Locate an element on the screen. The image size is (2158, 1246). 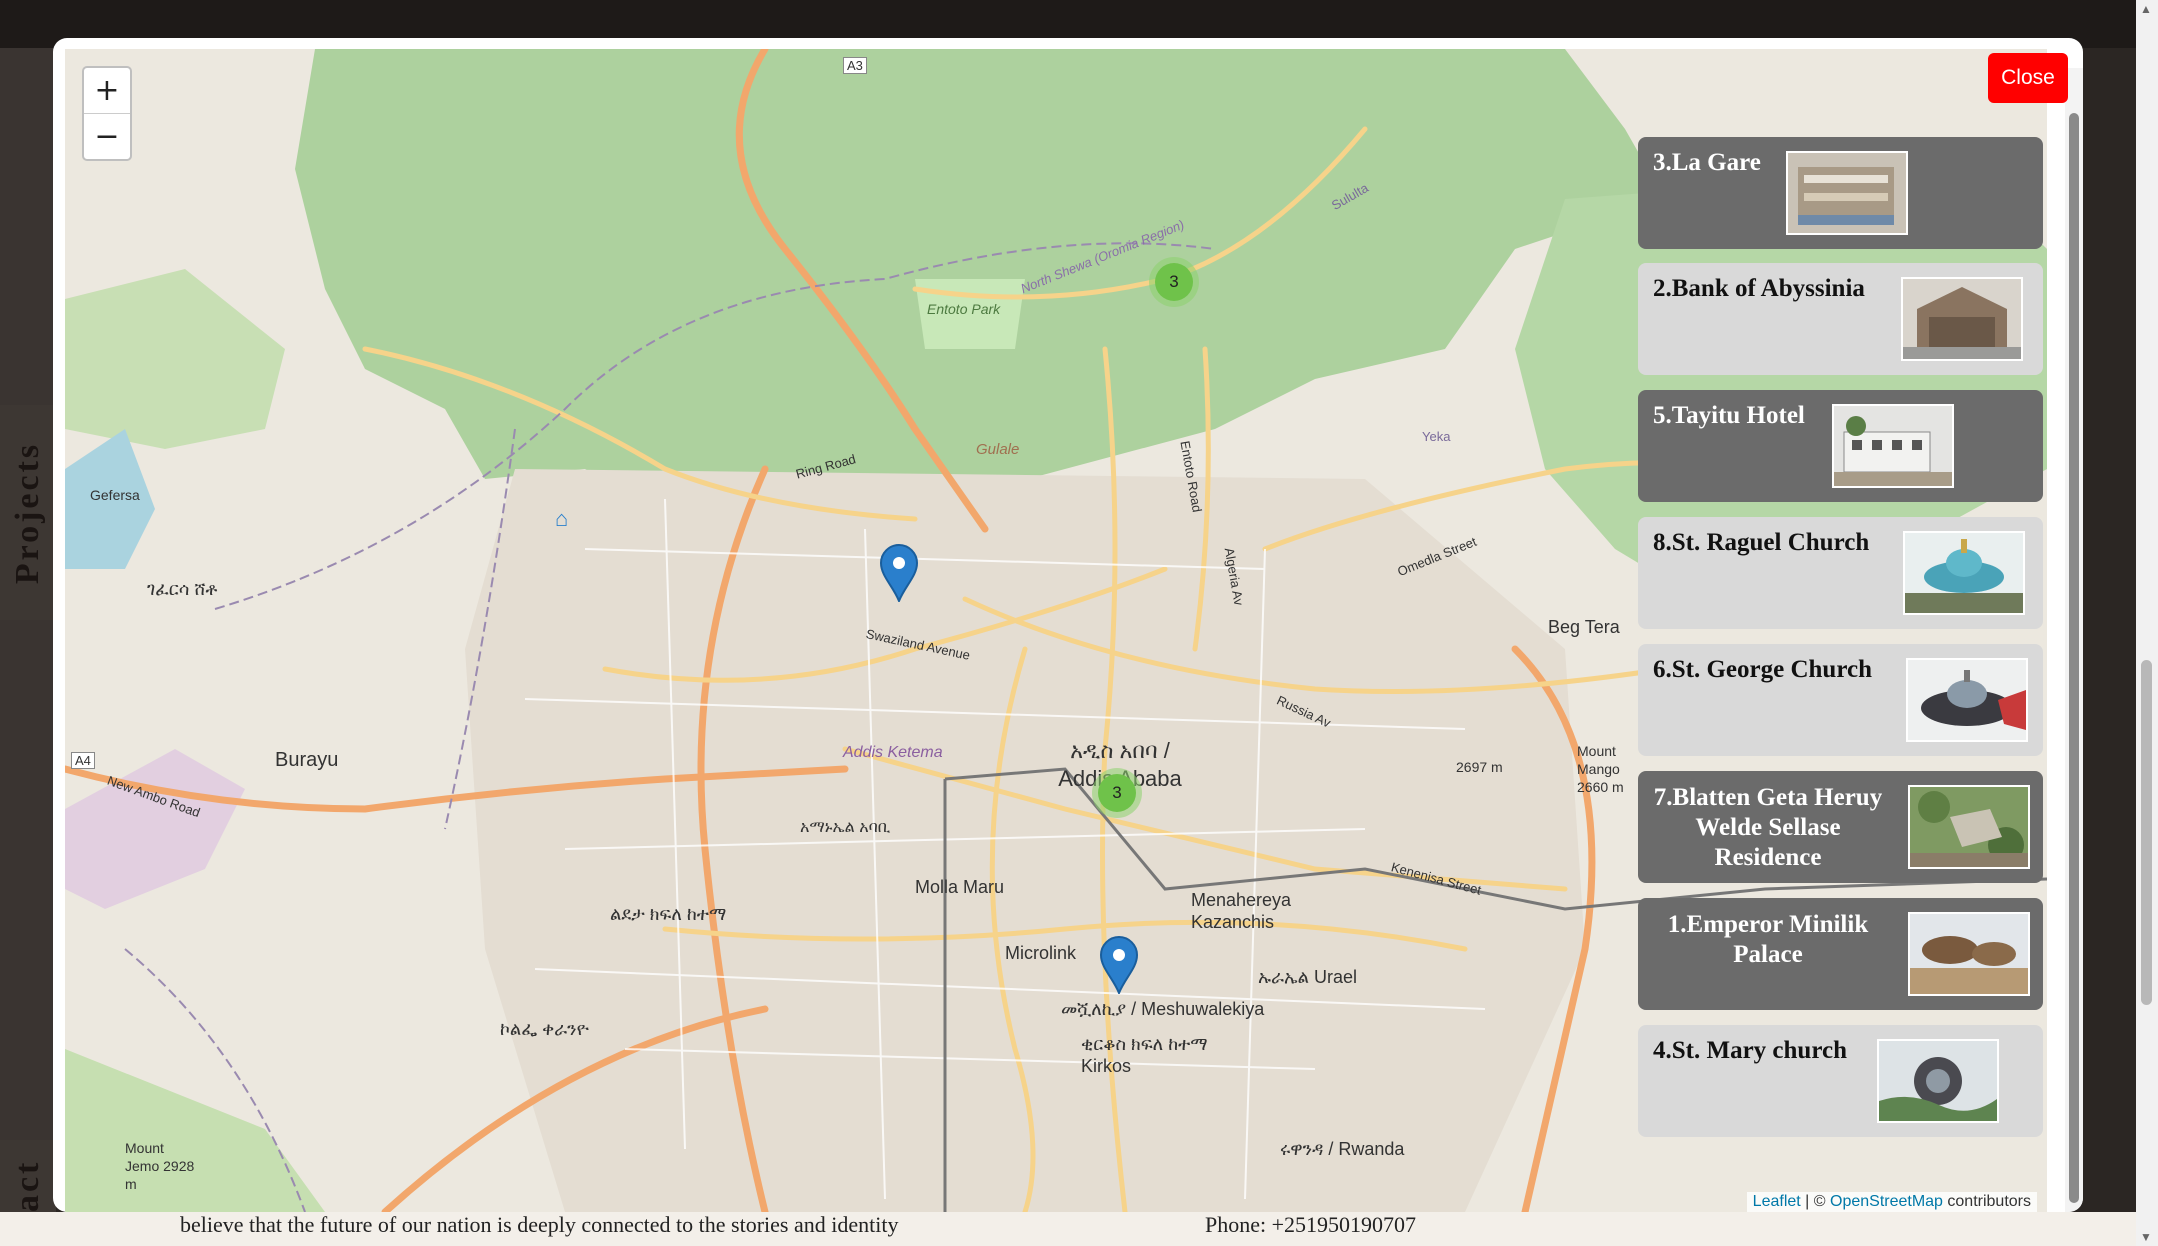
attribution-suffix: contributors is located at coordinates (1986, 1201).